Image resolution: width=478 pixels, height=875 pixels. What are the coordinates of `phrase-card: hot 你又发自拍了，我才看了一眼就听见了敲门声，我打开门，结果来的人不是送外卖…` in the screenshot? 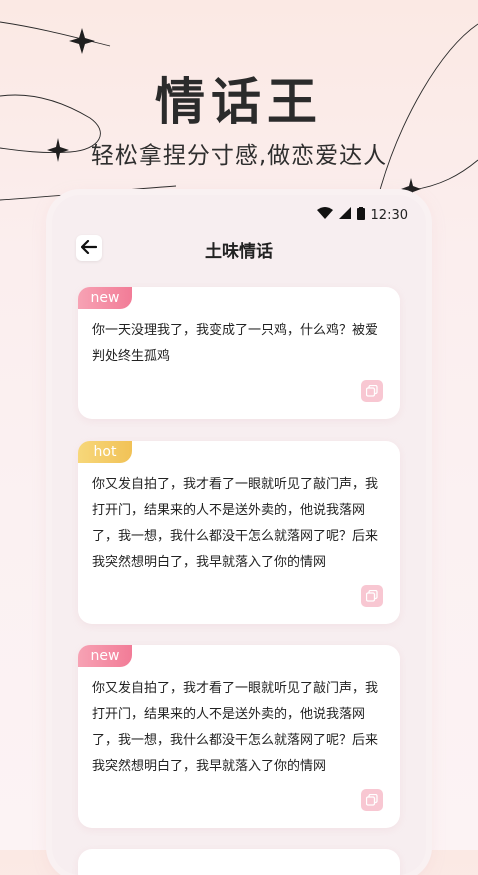 It's located at (239, 532).